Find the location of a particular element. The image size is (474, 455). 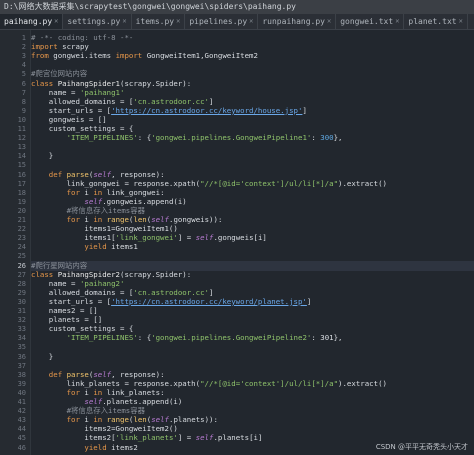

editor-tab-label: settings.py is located at coordinates (94, 21).